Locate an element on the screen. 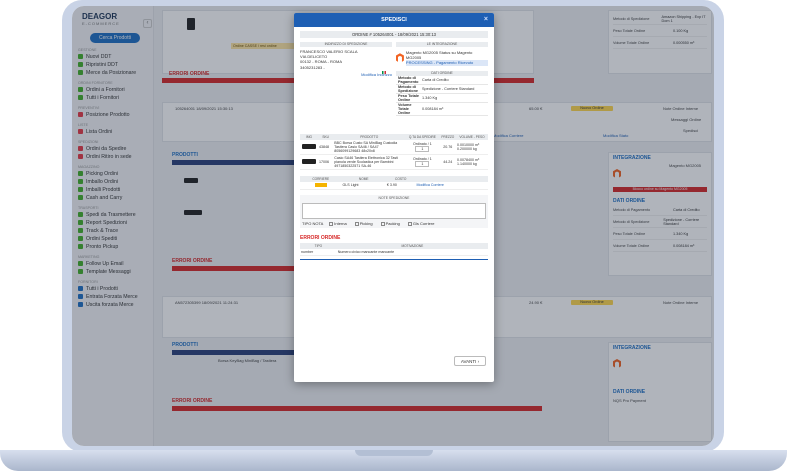 This screenshot has height=471, width=787. errori-tipo: number is located at coordinates (318, 252).